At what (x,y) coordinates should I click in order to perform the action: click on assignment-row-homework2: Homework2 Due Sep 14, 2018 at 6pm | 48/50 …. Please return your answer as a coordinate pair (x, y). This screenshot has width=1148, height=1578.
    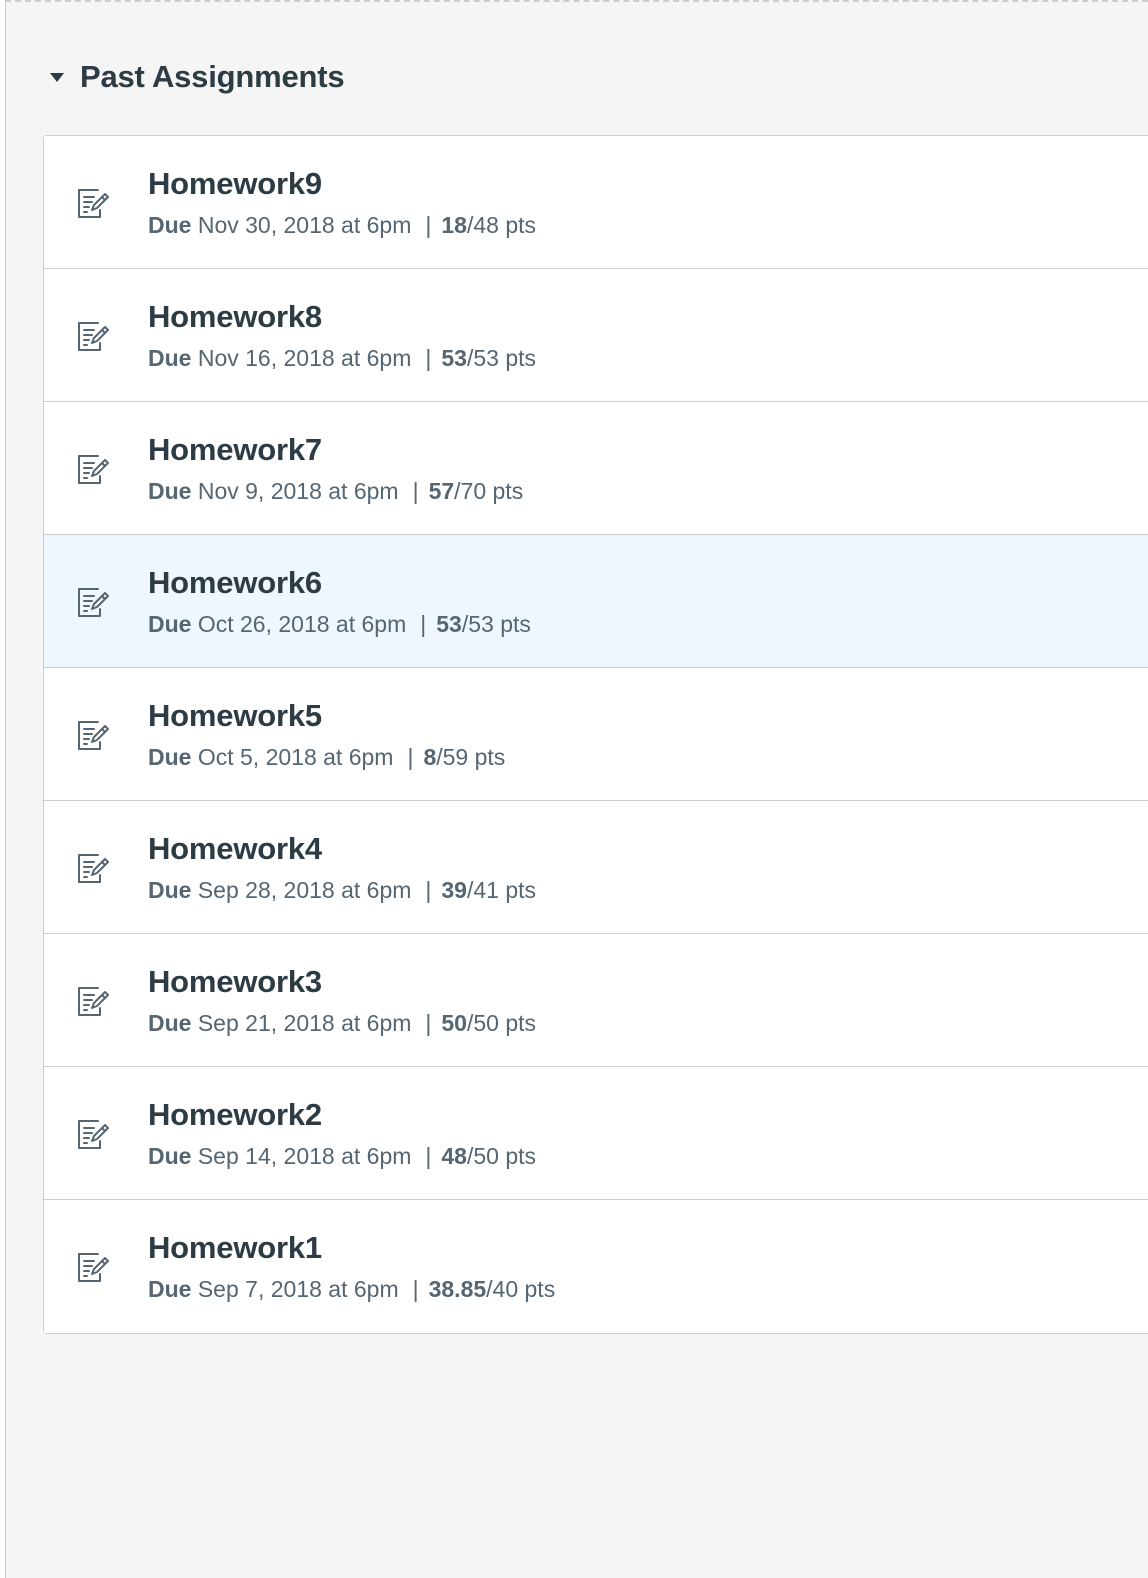
    Looking at the image, I should click on (596, 1133).